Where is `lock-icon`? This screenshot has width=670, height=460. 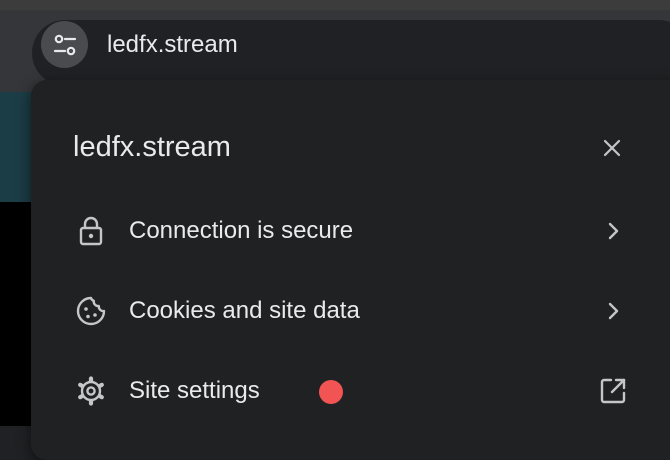 lock-icon is located at coordinates (91, 231).